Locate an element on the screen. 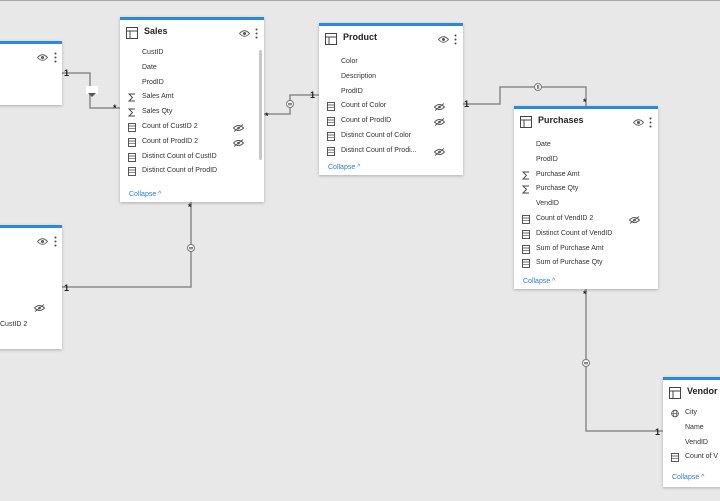  field-row: Count of V is located at coordinates (691, 458).